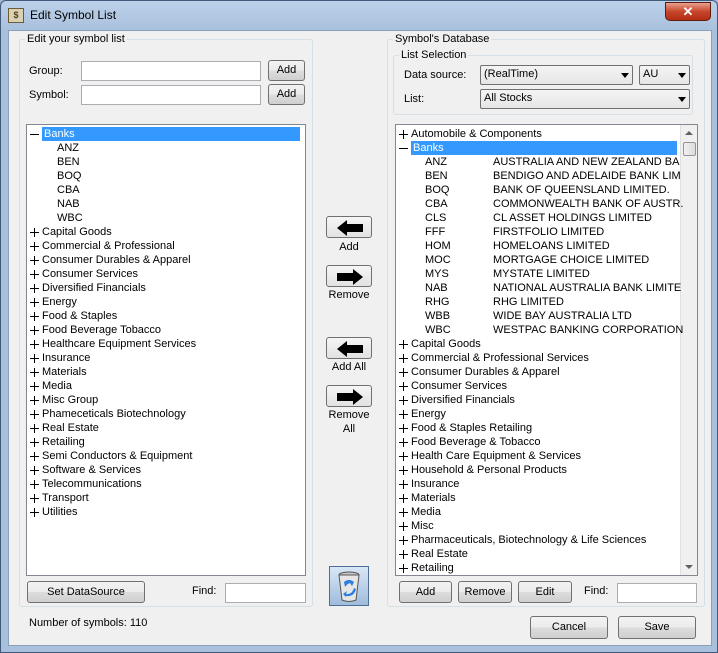 This screenshot has height=653, width=718. What do you see at coordinates (73, 316) in the screenshot?
I see `tree-group-item: Food & Staples` at bounding box center [73, 316].